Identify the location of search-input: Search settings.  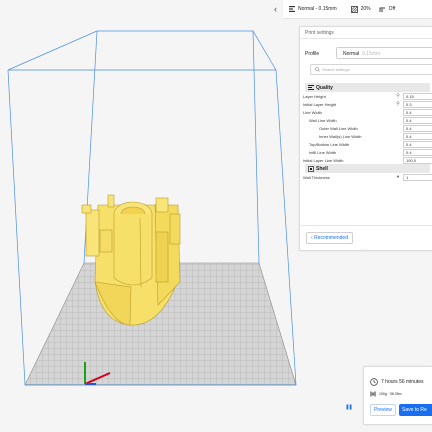
(371, 69).